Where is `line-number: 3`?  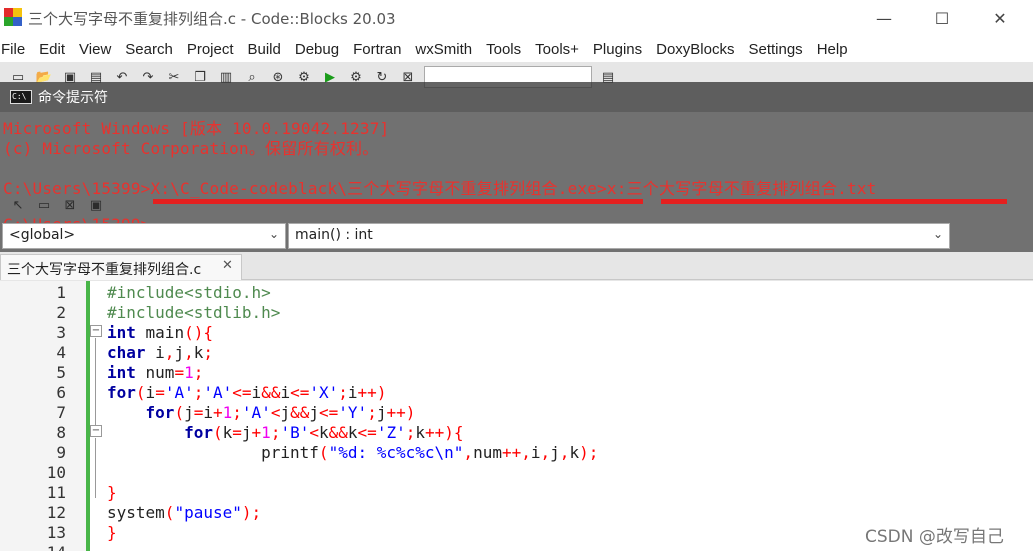
line-number: 3 is located at coordinates (61, 332).